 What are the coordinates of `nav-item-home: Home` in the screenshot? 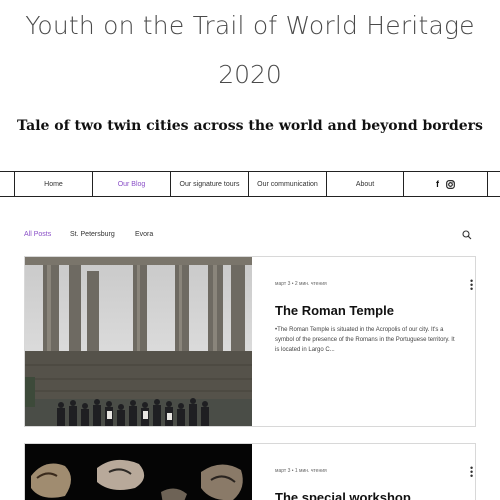 It's located at (53, 184).